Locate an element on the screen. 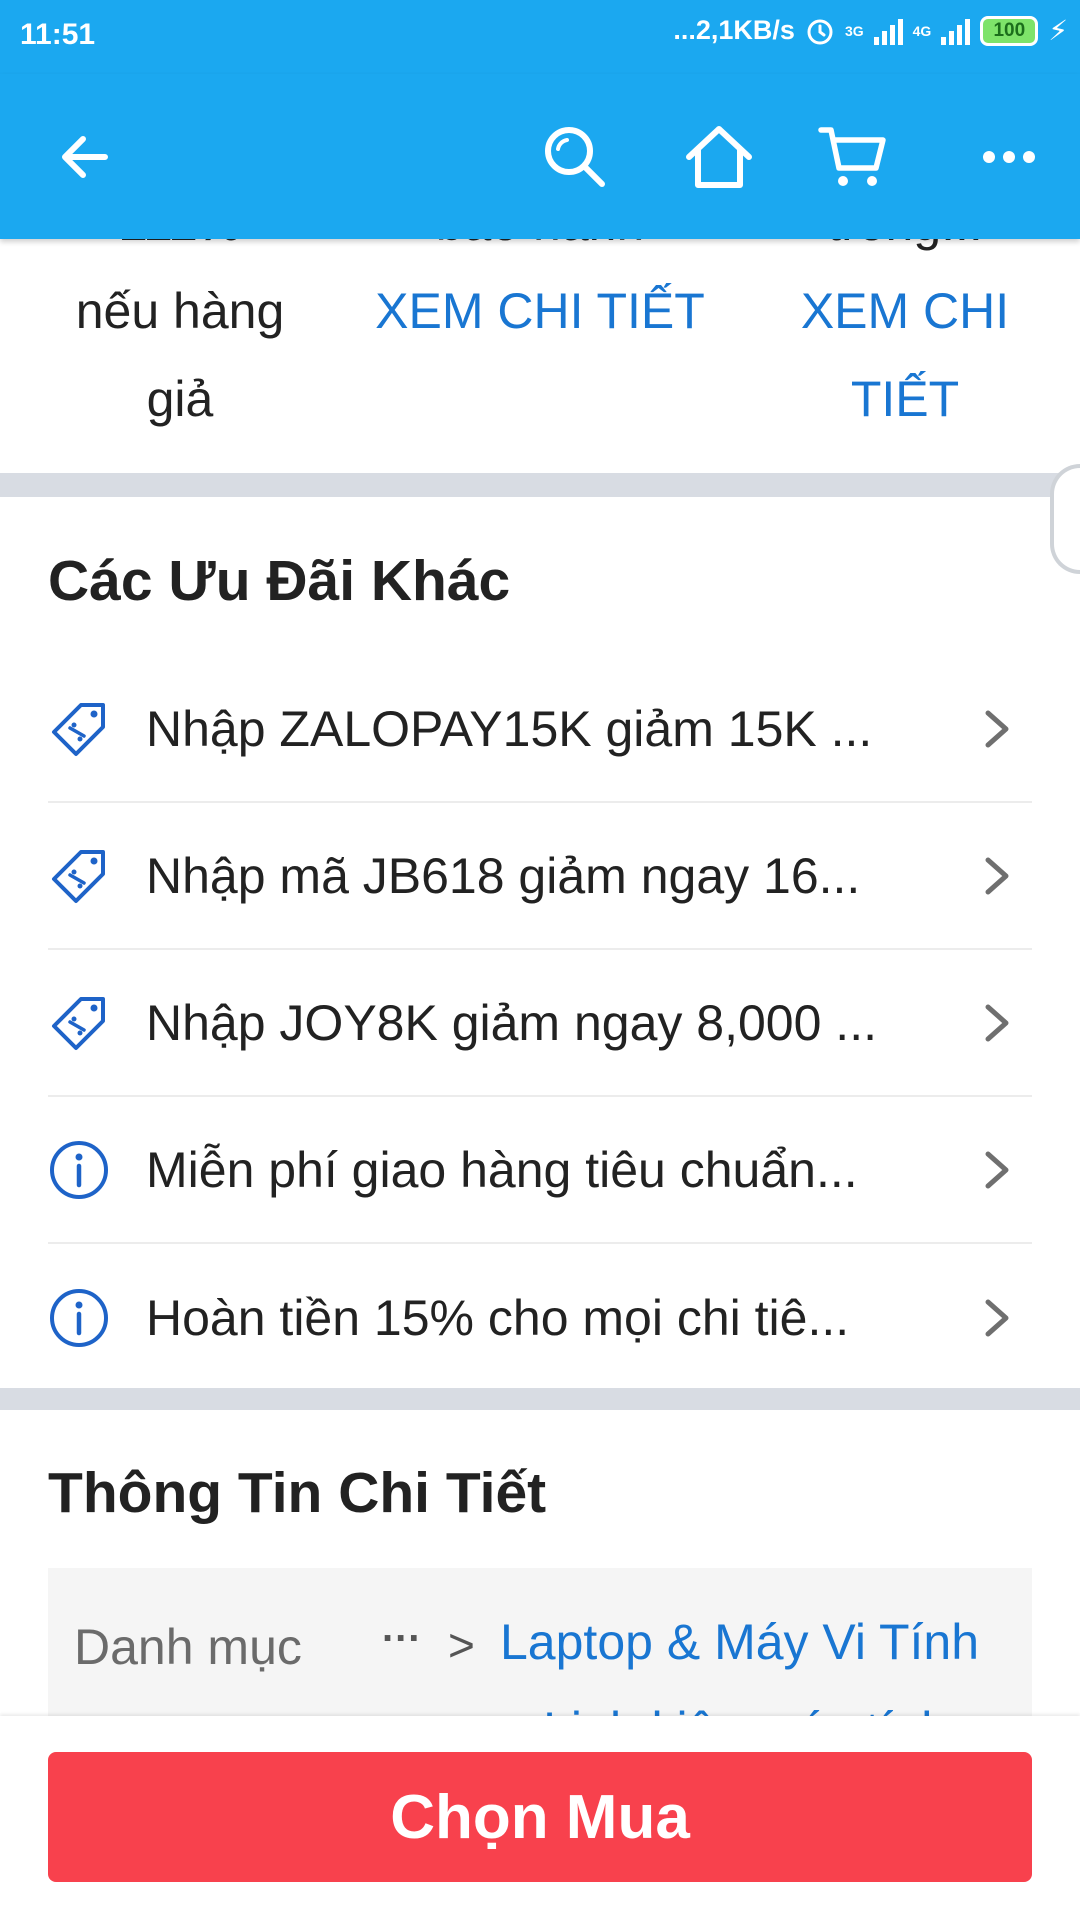 Image resolution: width=1080 pixels, height=1920 pixels. category-label: Danh mục is located at coordinates (188, 1647).